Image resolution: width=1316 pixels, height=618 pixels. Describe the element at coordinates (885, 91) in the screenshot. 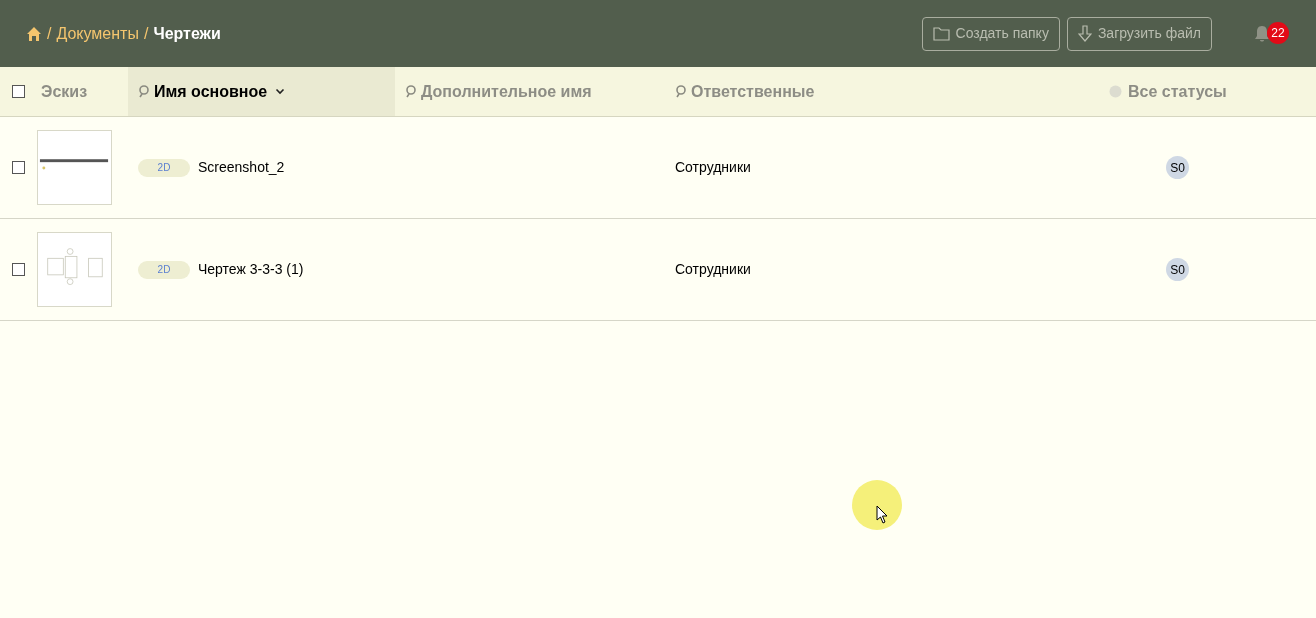

I see `column-header: Ответственные` at that location.